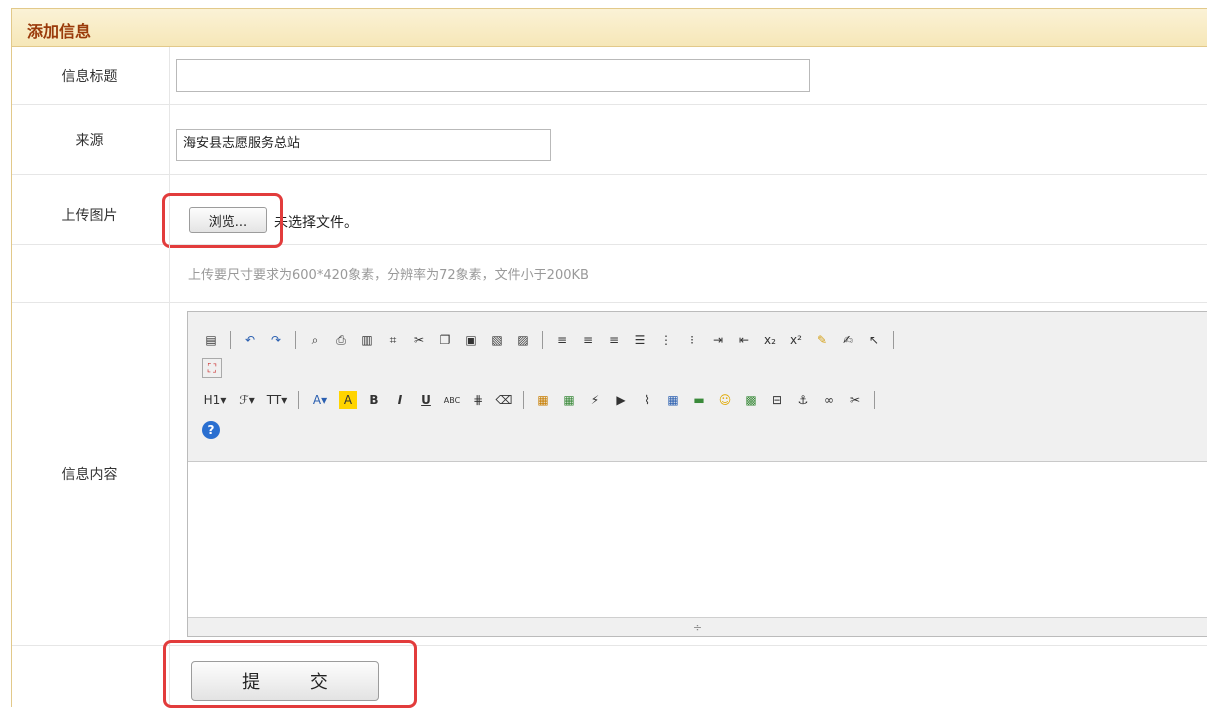 This screenshot has width=1207, height=708. Describe the element at coordinates (493, 75) in the screenshot. I see `title-input` at that location.